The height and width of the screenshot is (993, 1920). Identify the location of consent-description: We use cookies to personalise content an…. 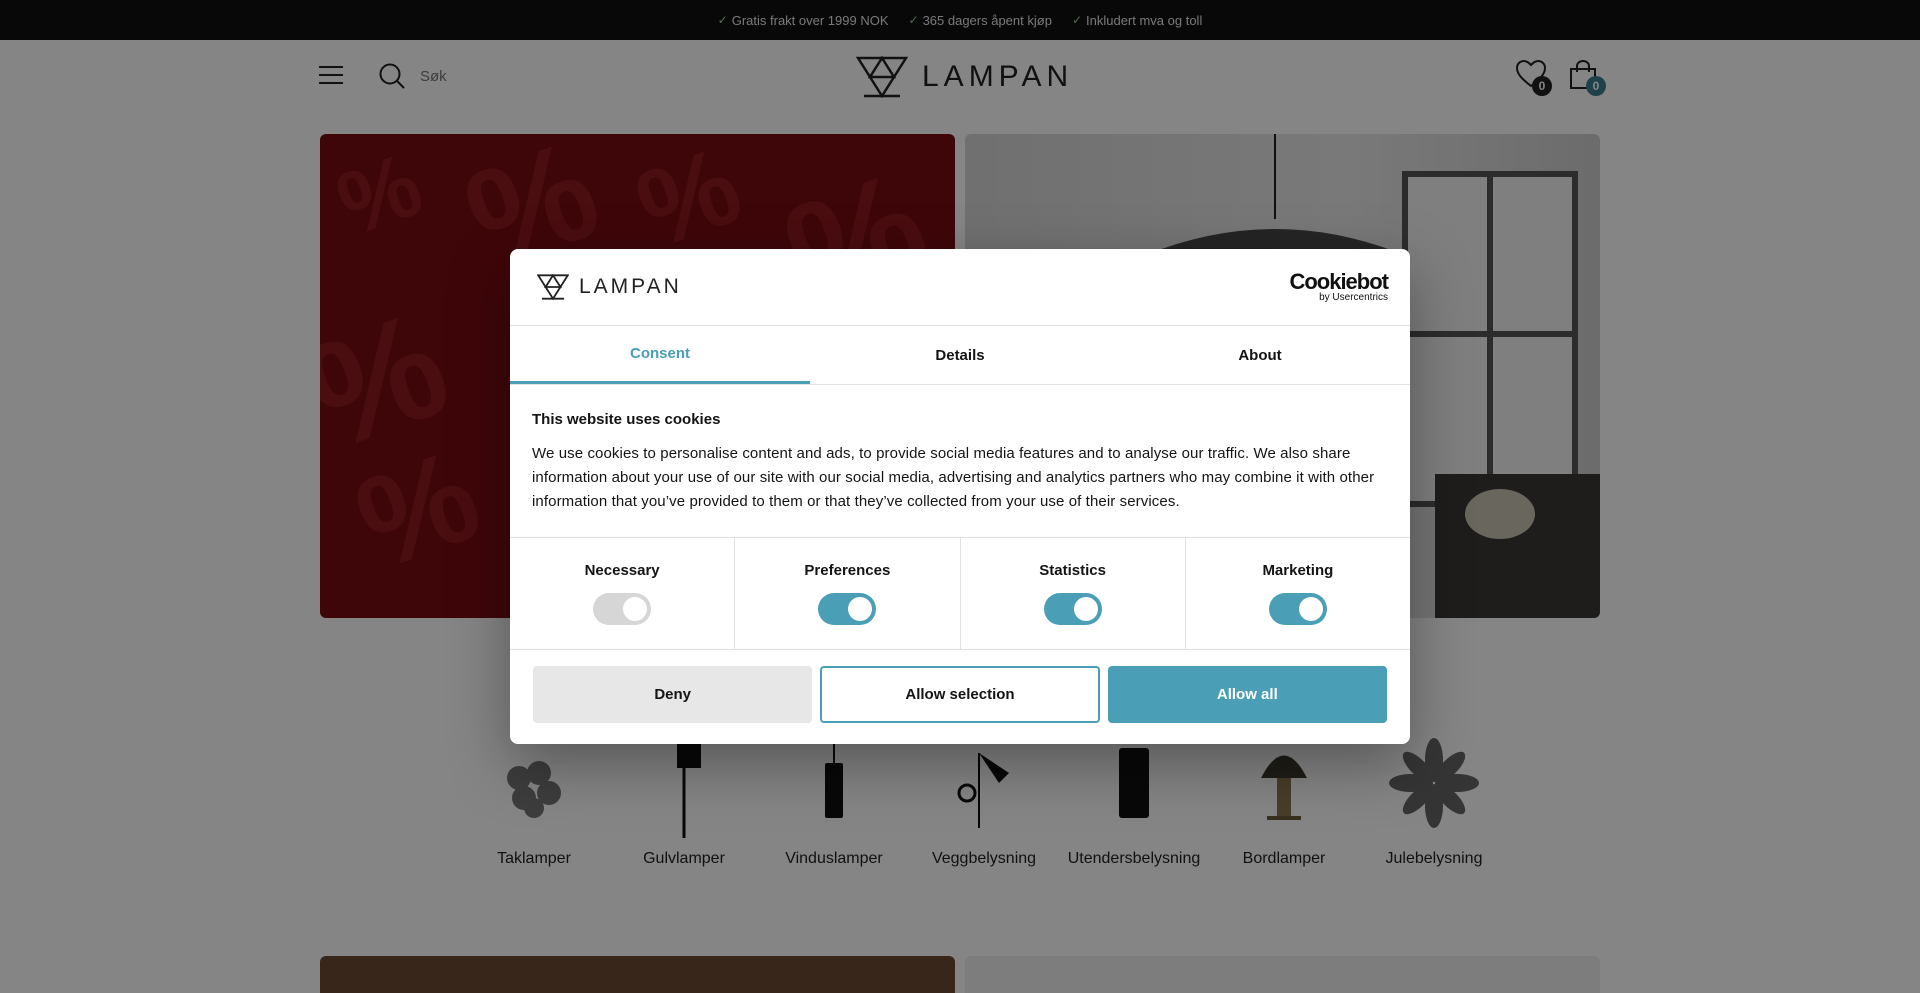
(953, 477).